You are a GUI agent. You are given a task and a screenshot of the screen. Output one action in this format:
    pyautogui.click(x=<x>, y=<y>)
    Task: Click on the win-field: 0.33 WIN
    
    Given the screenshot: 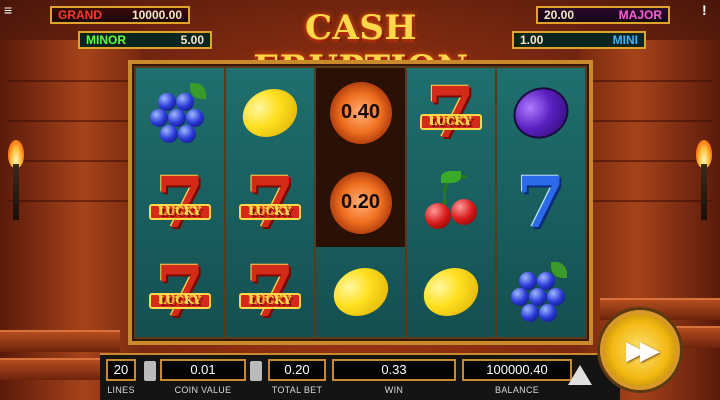 What is the action you would take?
    pyautogui.click(x=394, y=377)
    